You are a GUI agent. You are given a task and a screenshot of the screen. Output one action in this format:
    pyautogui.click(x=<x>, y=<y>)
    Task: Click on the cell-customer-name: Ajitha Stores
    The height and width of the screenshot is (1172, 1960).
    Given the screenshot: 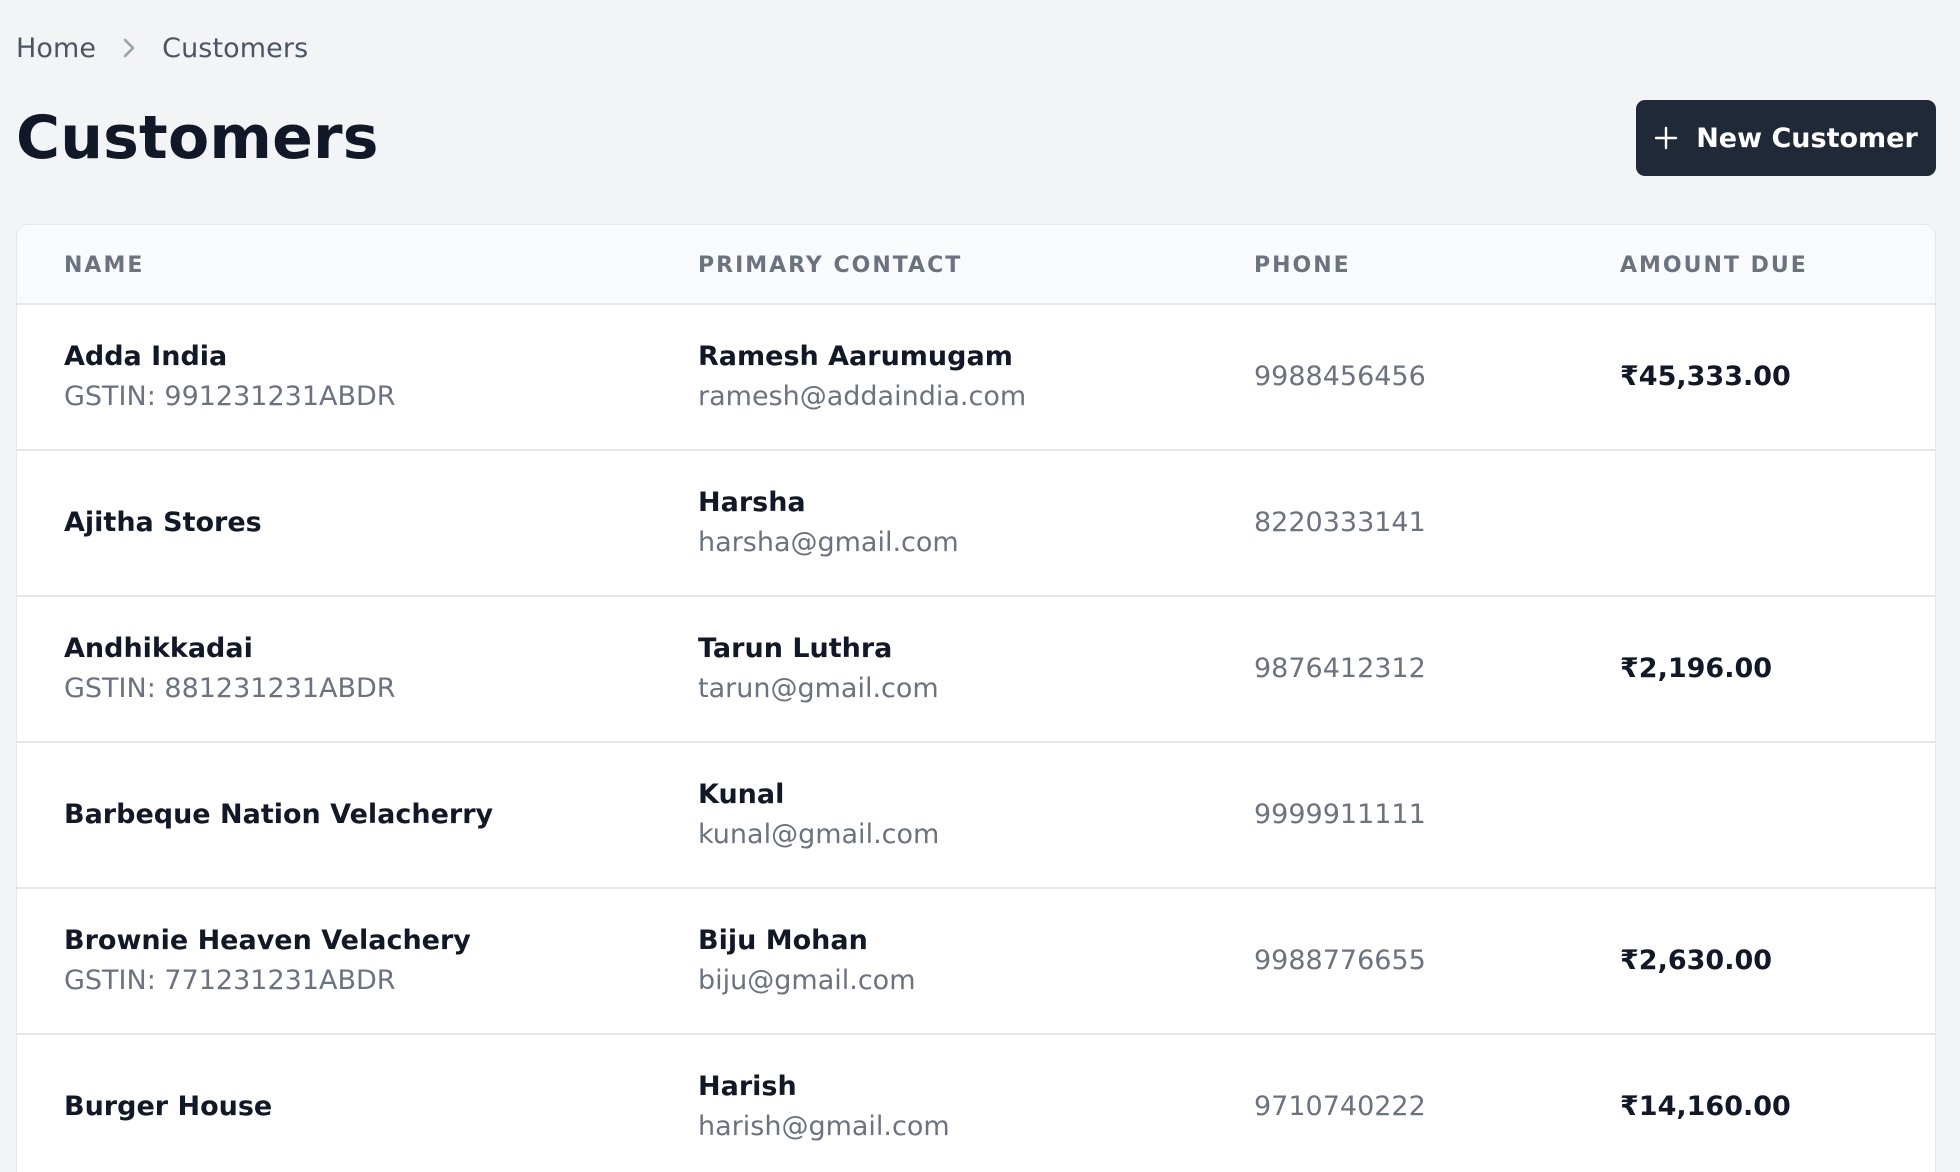 What is the action you would take?
    pyautogui.click(x=163, y=523)
    